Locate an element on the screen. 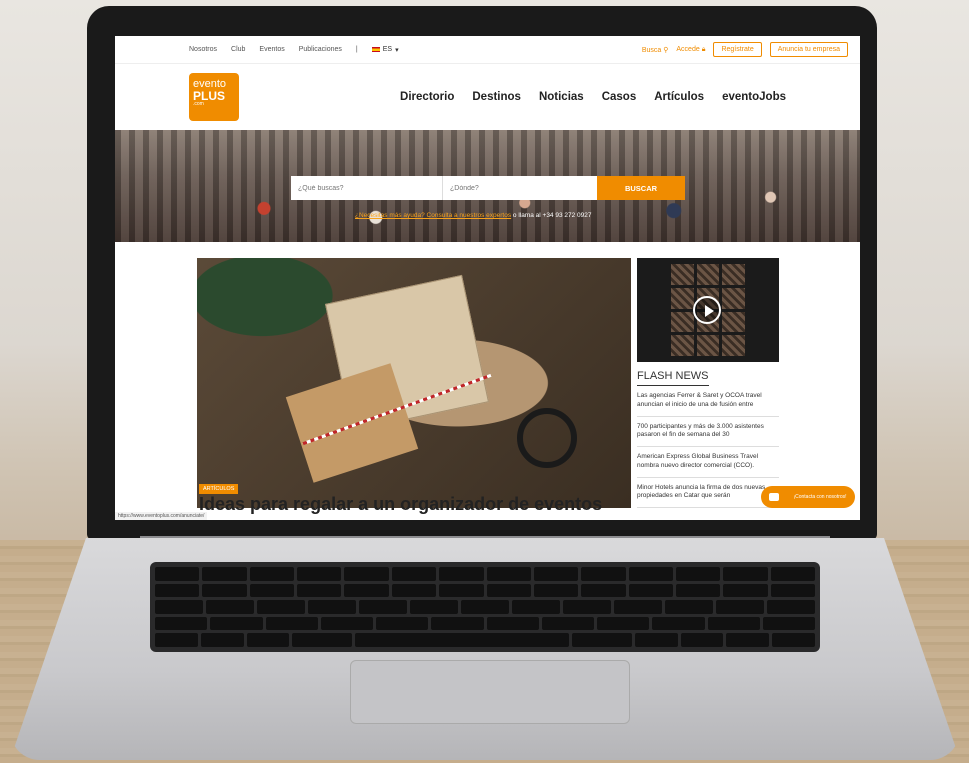  search-bar: BUSCAR is located at coordinates (488, 188).